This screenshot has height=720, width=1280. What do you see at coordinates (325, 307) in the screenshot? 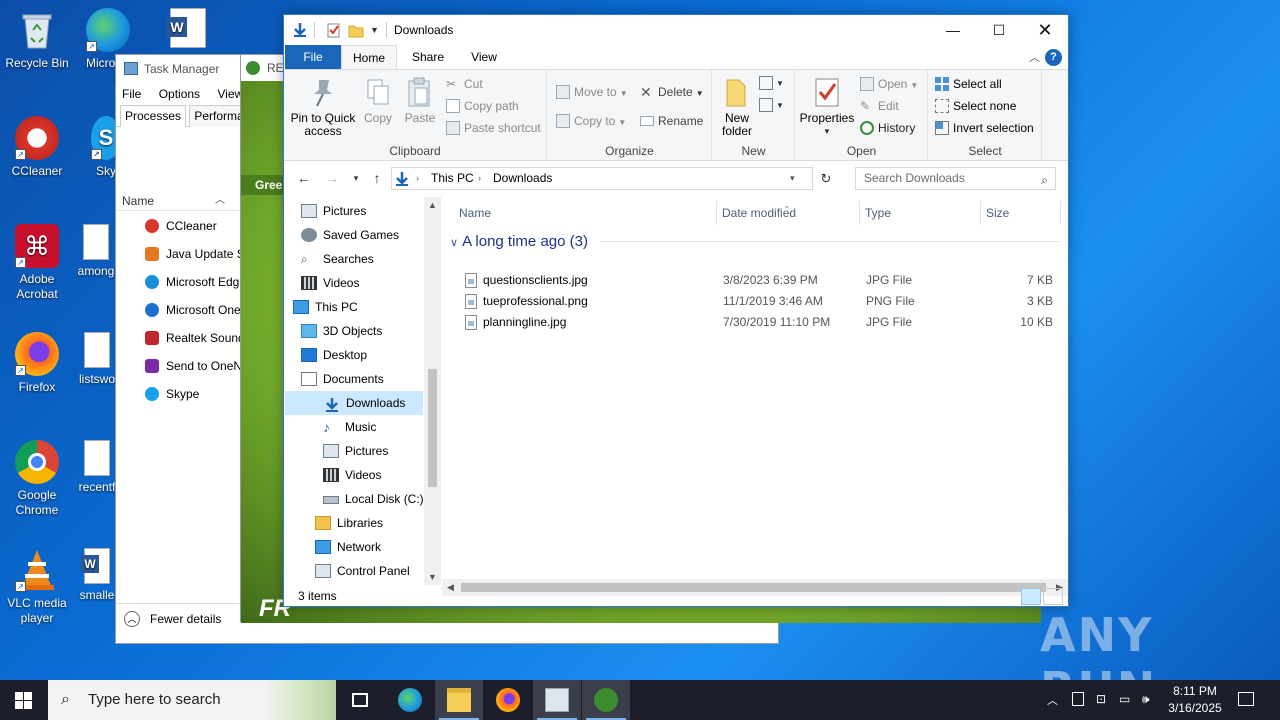
I see `nav-item-this-pc: This PC` at bounding box center [325, 307].